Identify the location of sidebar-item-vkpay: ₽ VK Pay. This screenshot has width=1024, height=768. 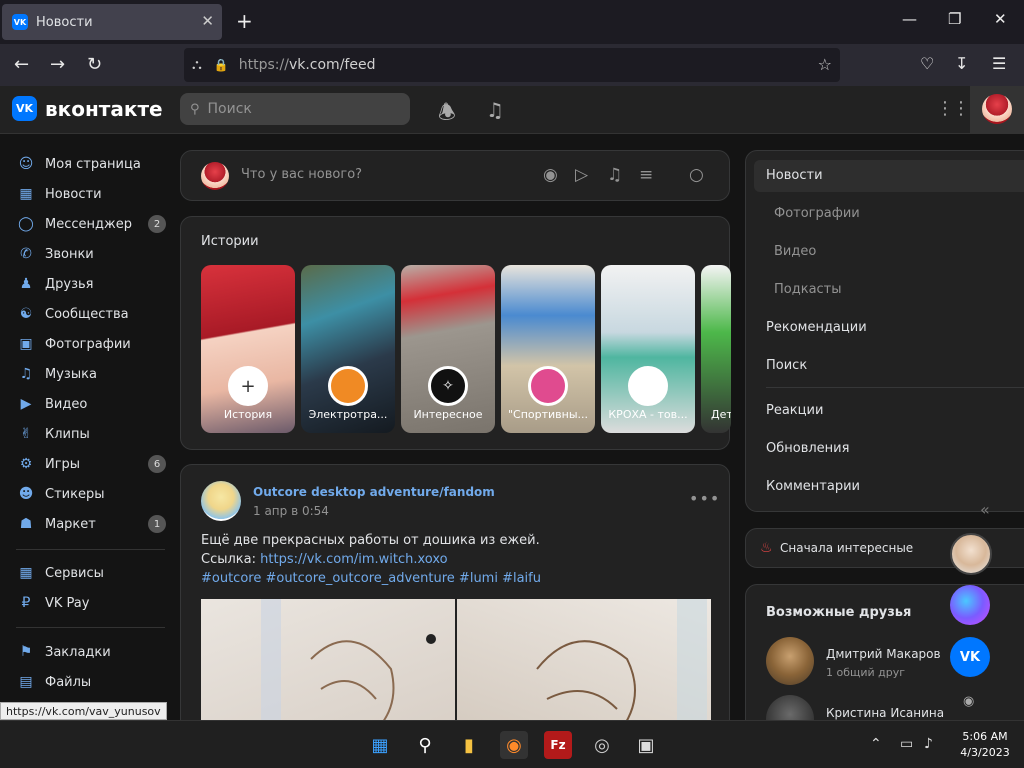
(91, 603).